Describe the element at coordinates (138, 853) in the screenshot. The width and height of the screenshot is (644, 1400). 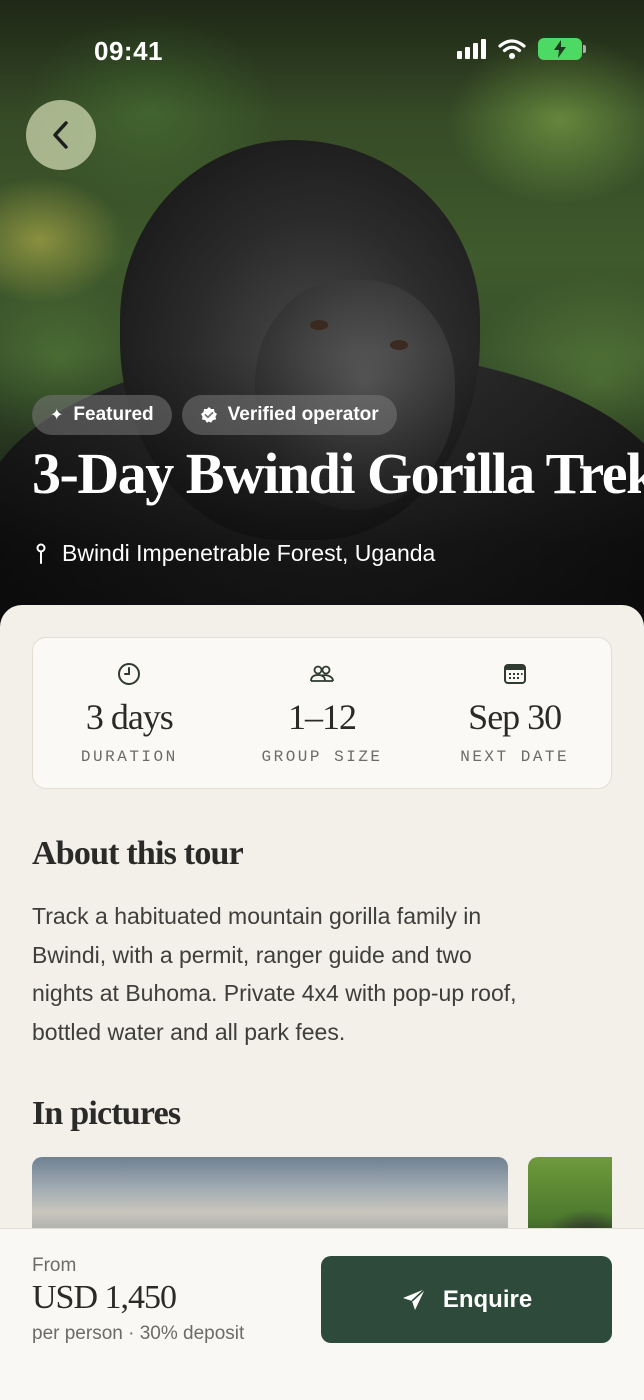
I see `about-title: About this tour` at that location.